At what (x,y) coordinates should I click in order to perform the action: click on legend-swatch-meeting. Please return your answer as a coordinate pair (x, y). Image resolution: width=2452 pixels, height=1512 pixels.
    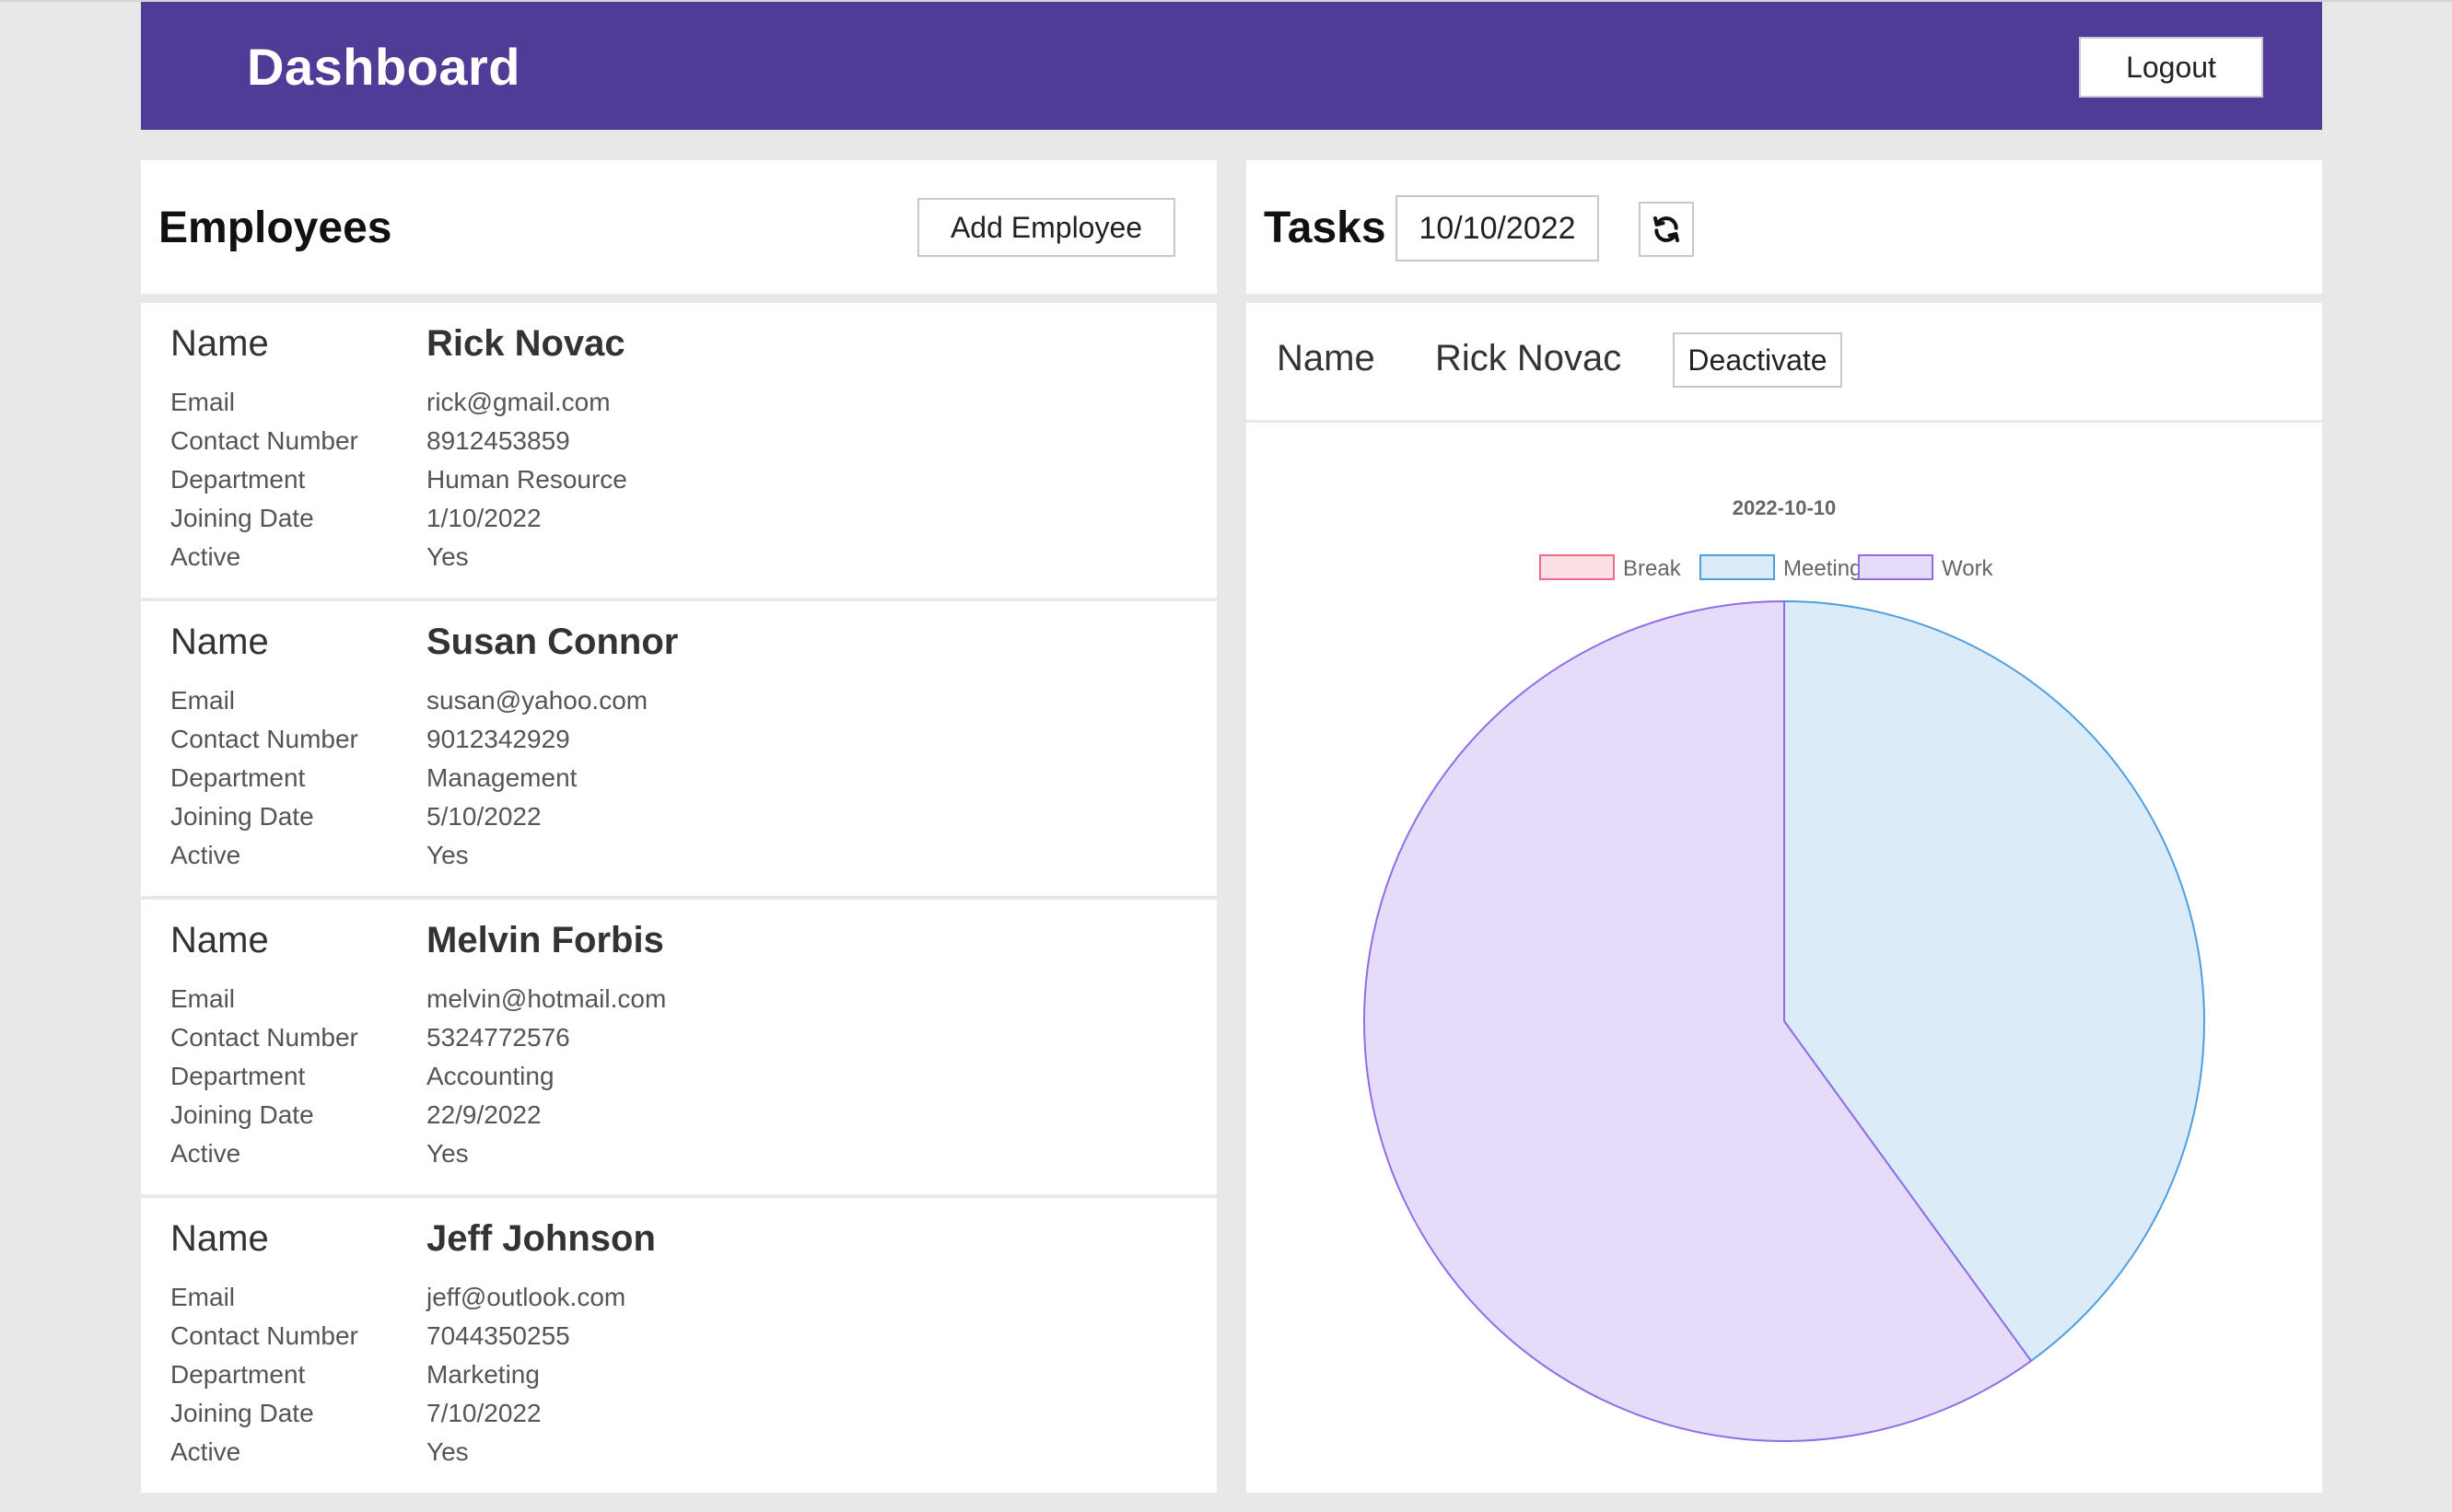
    Looking at the image, I should click on (1737, 567).